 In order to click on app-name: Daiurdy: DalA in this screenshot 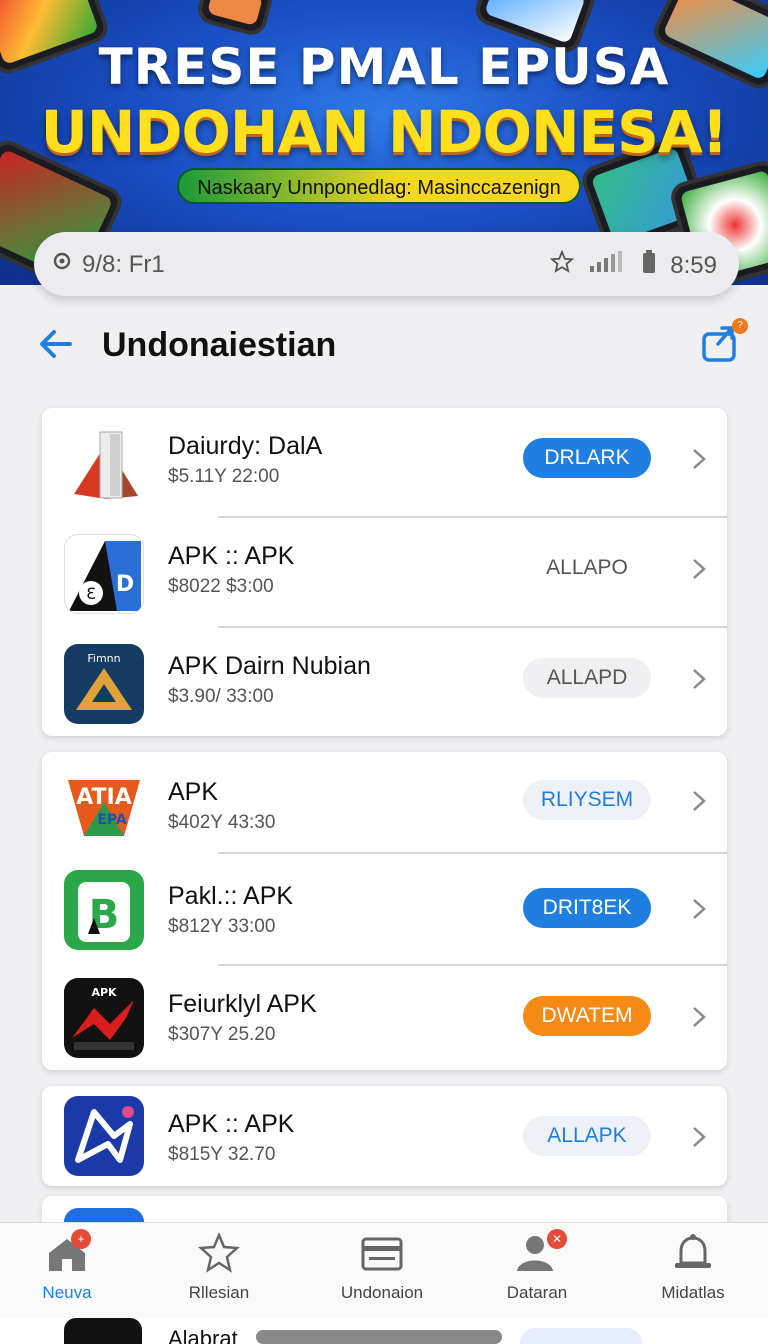, I will do `click(245, 446)`.